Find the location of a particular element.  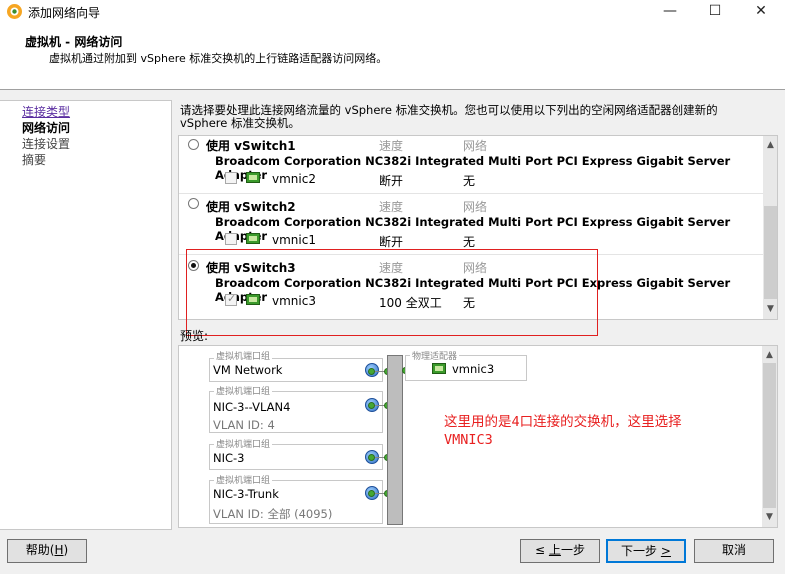

back-hotkey: 上 is located at coordinates (554, 550).